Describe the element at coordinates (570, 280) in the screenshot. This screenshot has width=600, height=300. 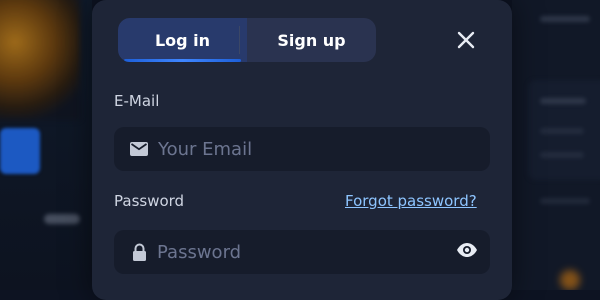
I see `background-glow` at that location.